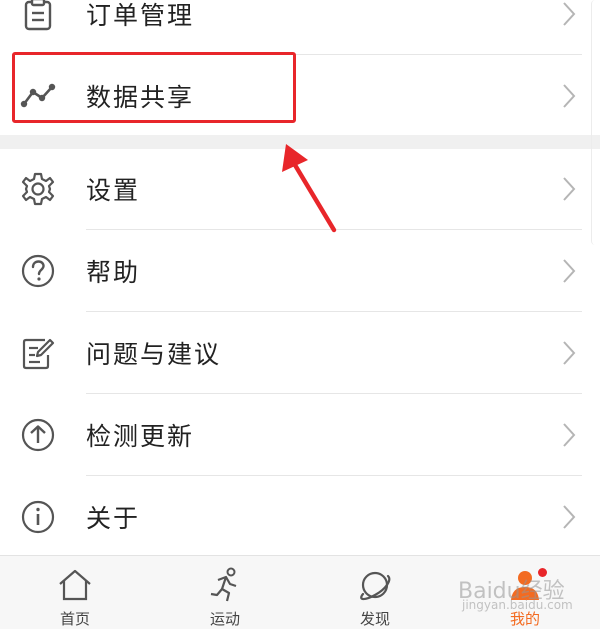 The height and width of the screenshot is (629, 600). What do you see at coordinates (113, 518) in the screenshot?
I see `menu-item-label: 关于` at bounding box center [113, 518].